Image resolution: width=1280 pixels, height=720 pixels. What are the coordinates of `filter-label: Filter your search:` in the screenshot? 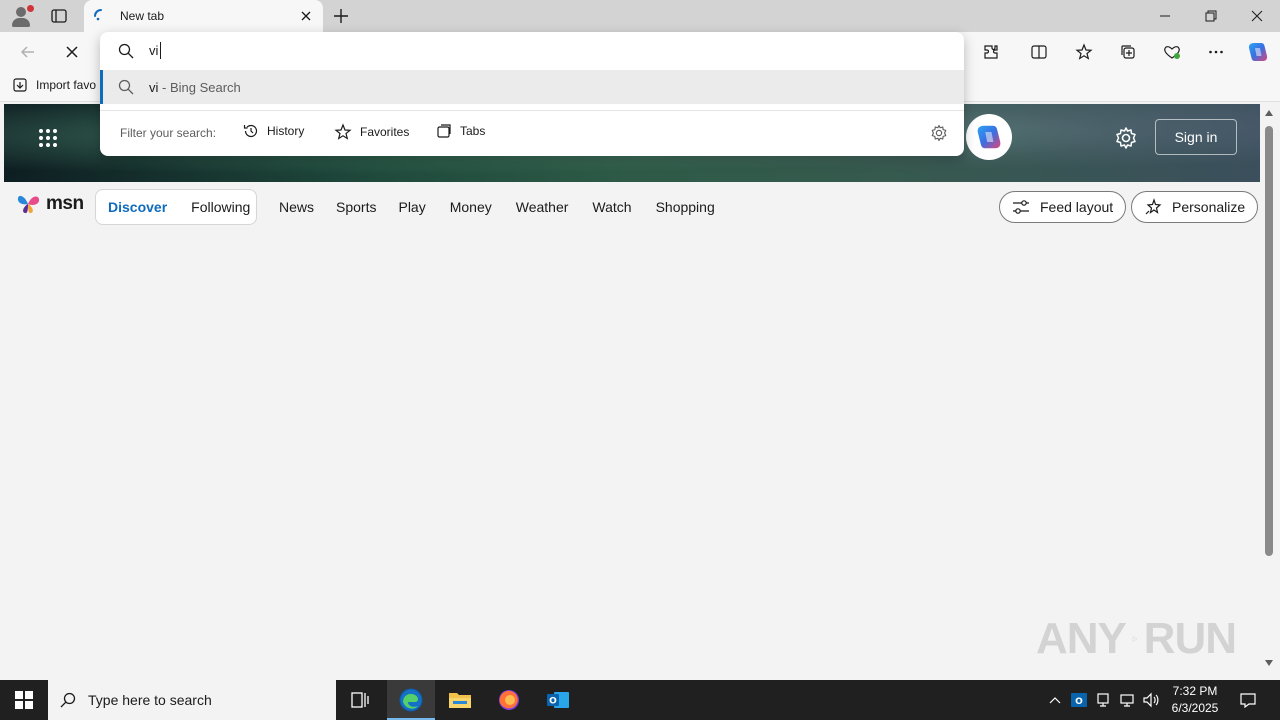 It's located at (168, 133).